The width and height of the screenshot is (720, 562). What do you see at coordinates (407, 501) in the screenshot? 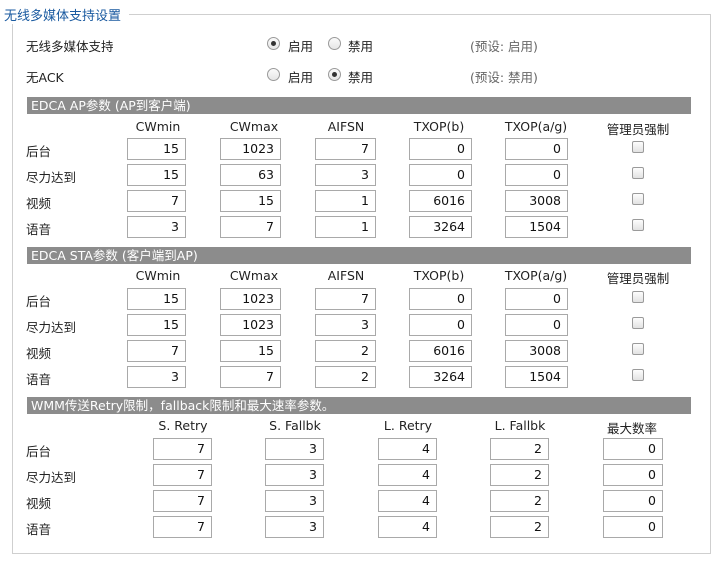
I see `retry-vi-l-retry-input: 4` at bounding box center [407, 501].